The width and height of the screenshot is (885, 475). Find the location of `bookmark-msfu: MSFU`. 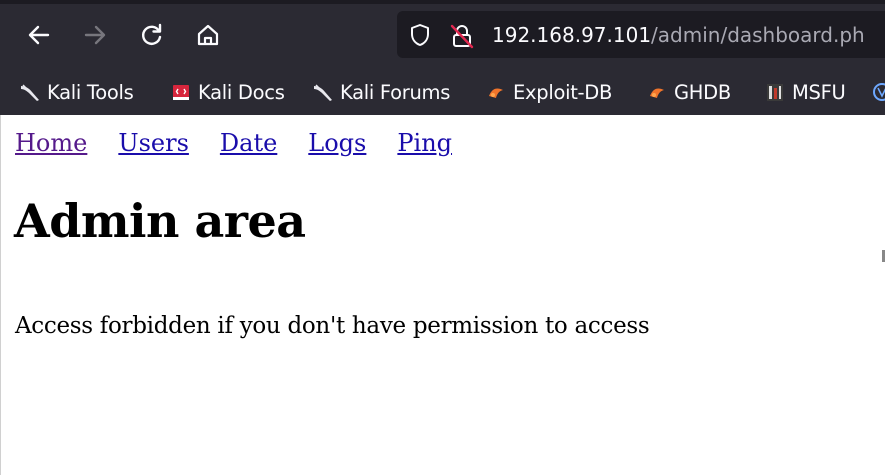

bookmark-msfu: MSFU is located at coordinates (805, 92).